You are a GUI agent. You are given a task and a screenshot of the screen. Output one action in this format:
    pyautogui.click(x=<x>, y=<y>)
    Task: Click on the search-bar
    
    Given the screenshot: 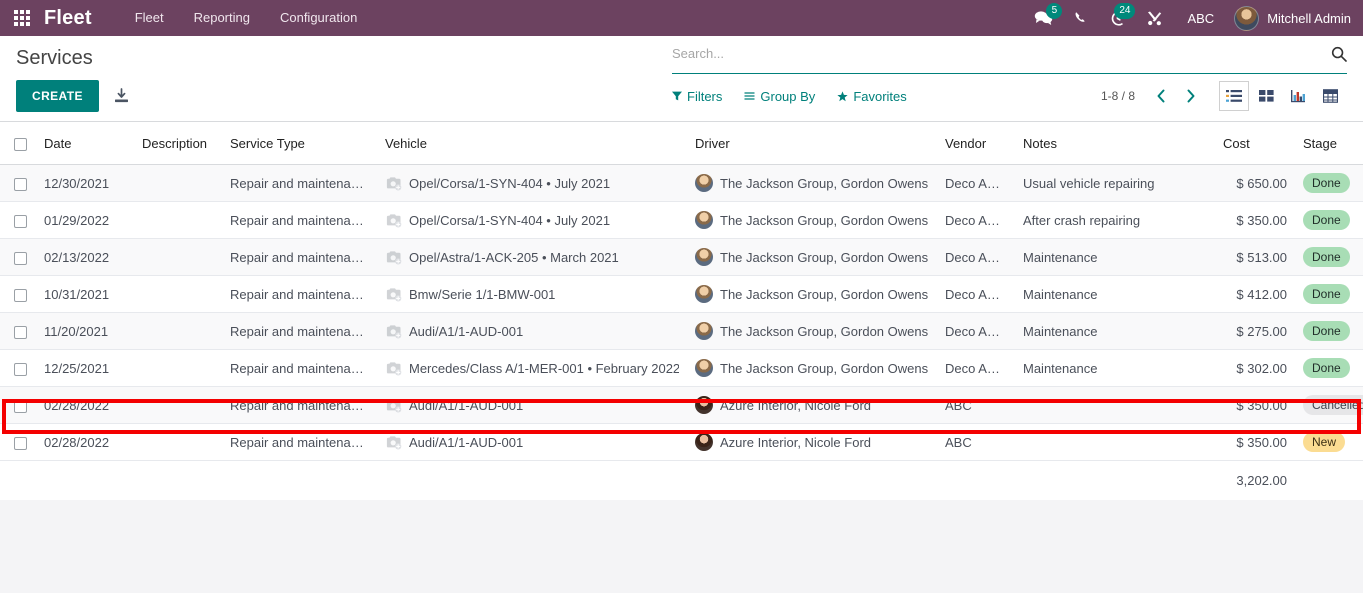 What is the action you would take?
    pyautogui.click(x=1009, y=55)
    